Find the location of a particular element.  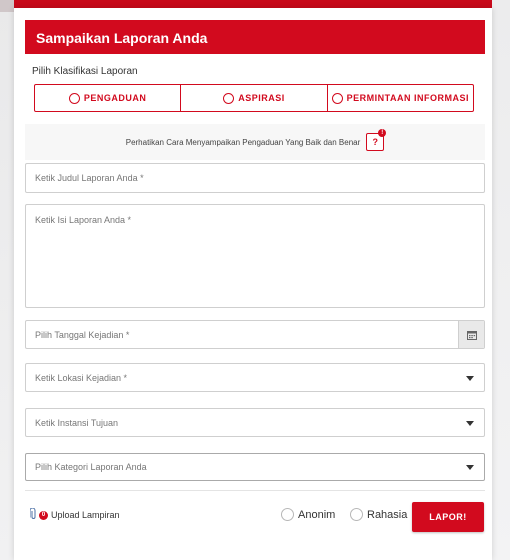

divider is located at coordinates (255, 490).